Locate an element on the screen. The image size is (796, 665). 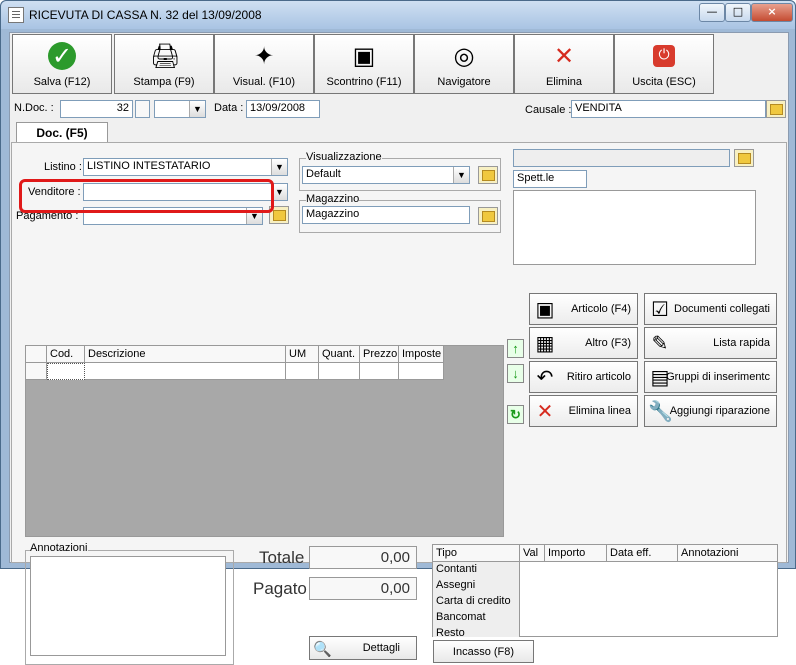
refresh-icon: ↻ is located at coordinates (515, 414).